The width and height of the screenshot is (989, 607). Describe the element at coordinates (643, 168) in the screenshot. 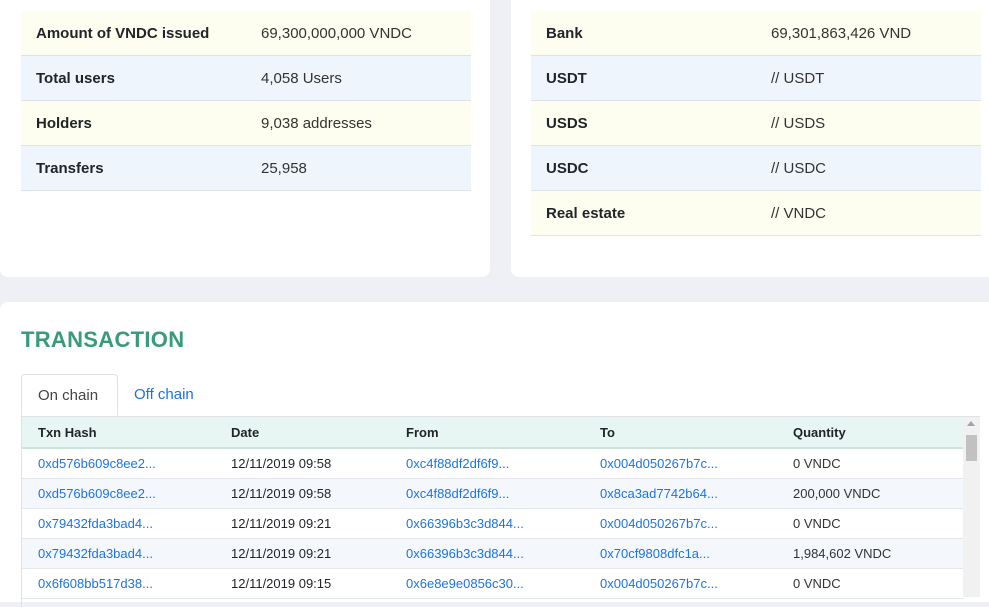

I see `reserve-label: USDC` at that location.